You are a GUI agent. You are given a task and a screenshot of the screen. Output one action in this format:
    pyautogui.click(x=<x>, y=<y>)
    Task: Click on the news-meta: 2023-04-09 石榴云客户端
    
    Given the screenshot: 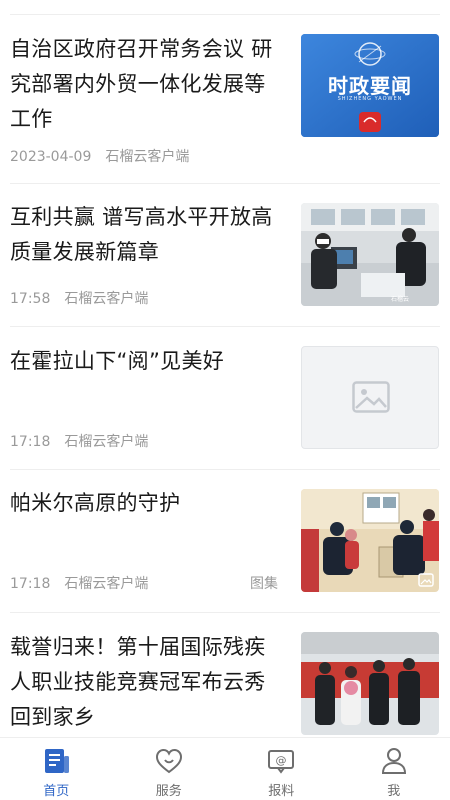 What is the action you would take?
    pyautogui.click(x=99, y=156)
    